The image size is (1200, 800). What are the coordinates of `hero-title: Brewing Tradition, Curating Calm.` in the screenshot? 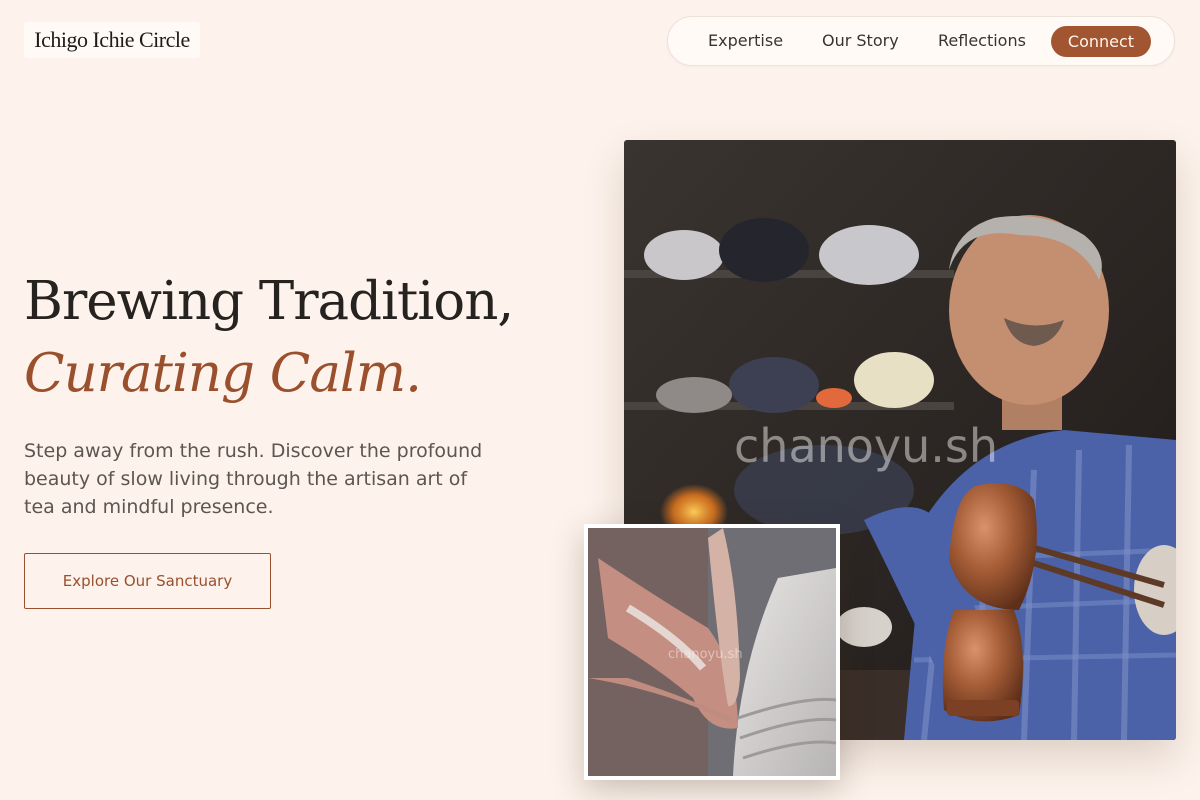 It's located at (269, 338).